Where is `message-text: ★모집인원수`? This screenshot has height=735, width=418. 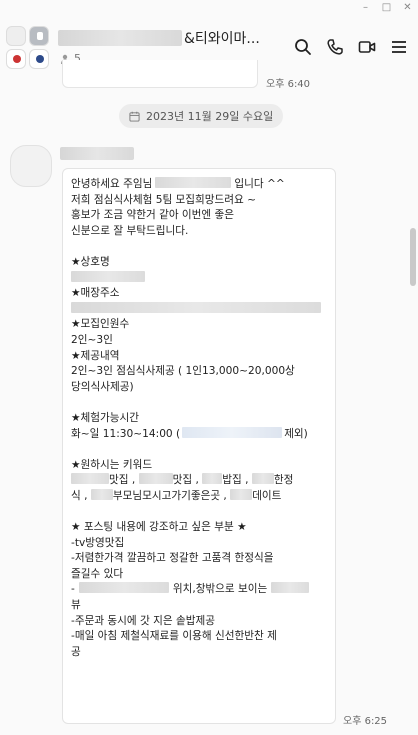
message-text: ★모집인원수 is located at coordinates (100, 324).